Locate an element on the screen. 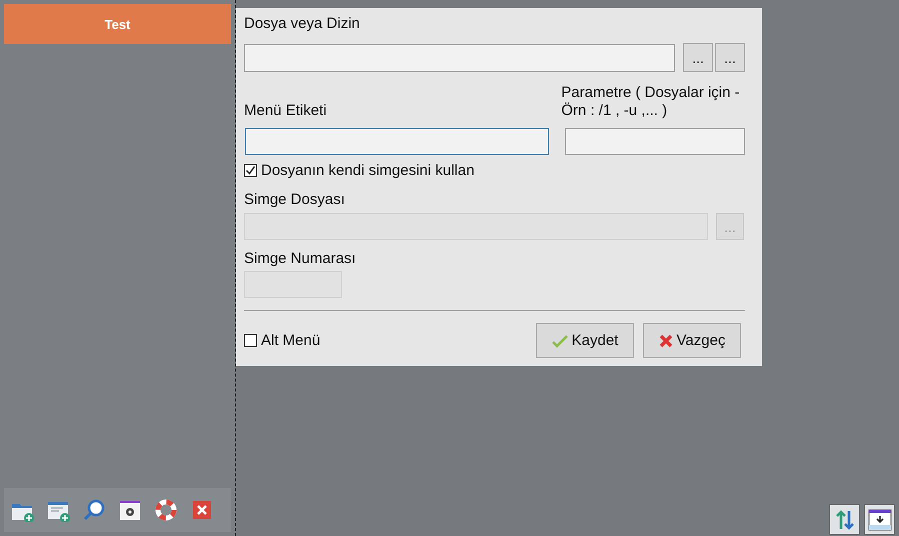  cross-icon is located at coordinates (665, 341).